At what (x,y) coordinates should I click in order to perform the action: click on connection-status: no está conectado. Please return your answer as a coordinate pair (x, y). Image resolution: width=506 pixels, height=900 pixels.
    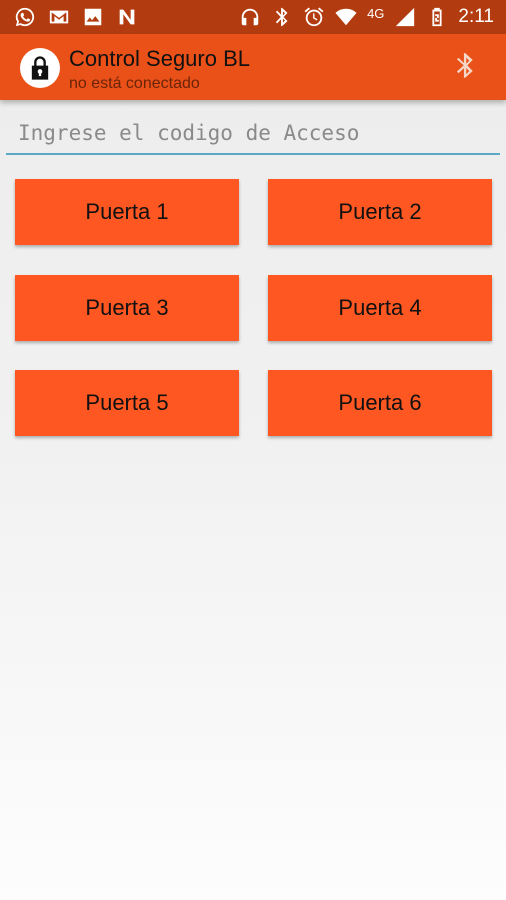
    Looking at the image, I should click on (134, 83).